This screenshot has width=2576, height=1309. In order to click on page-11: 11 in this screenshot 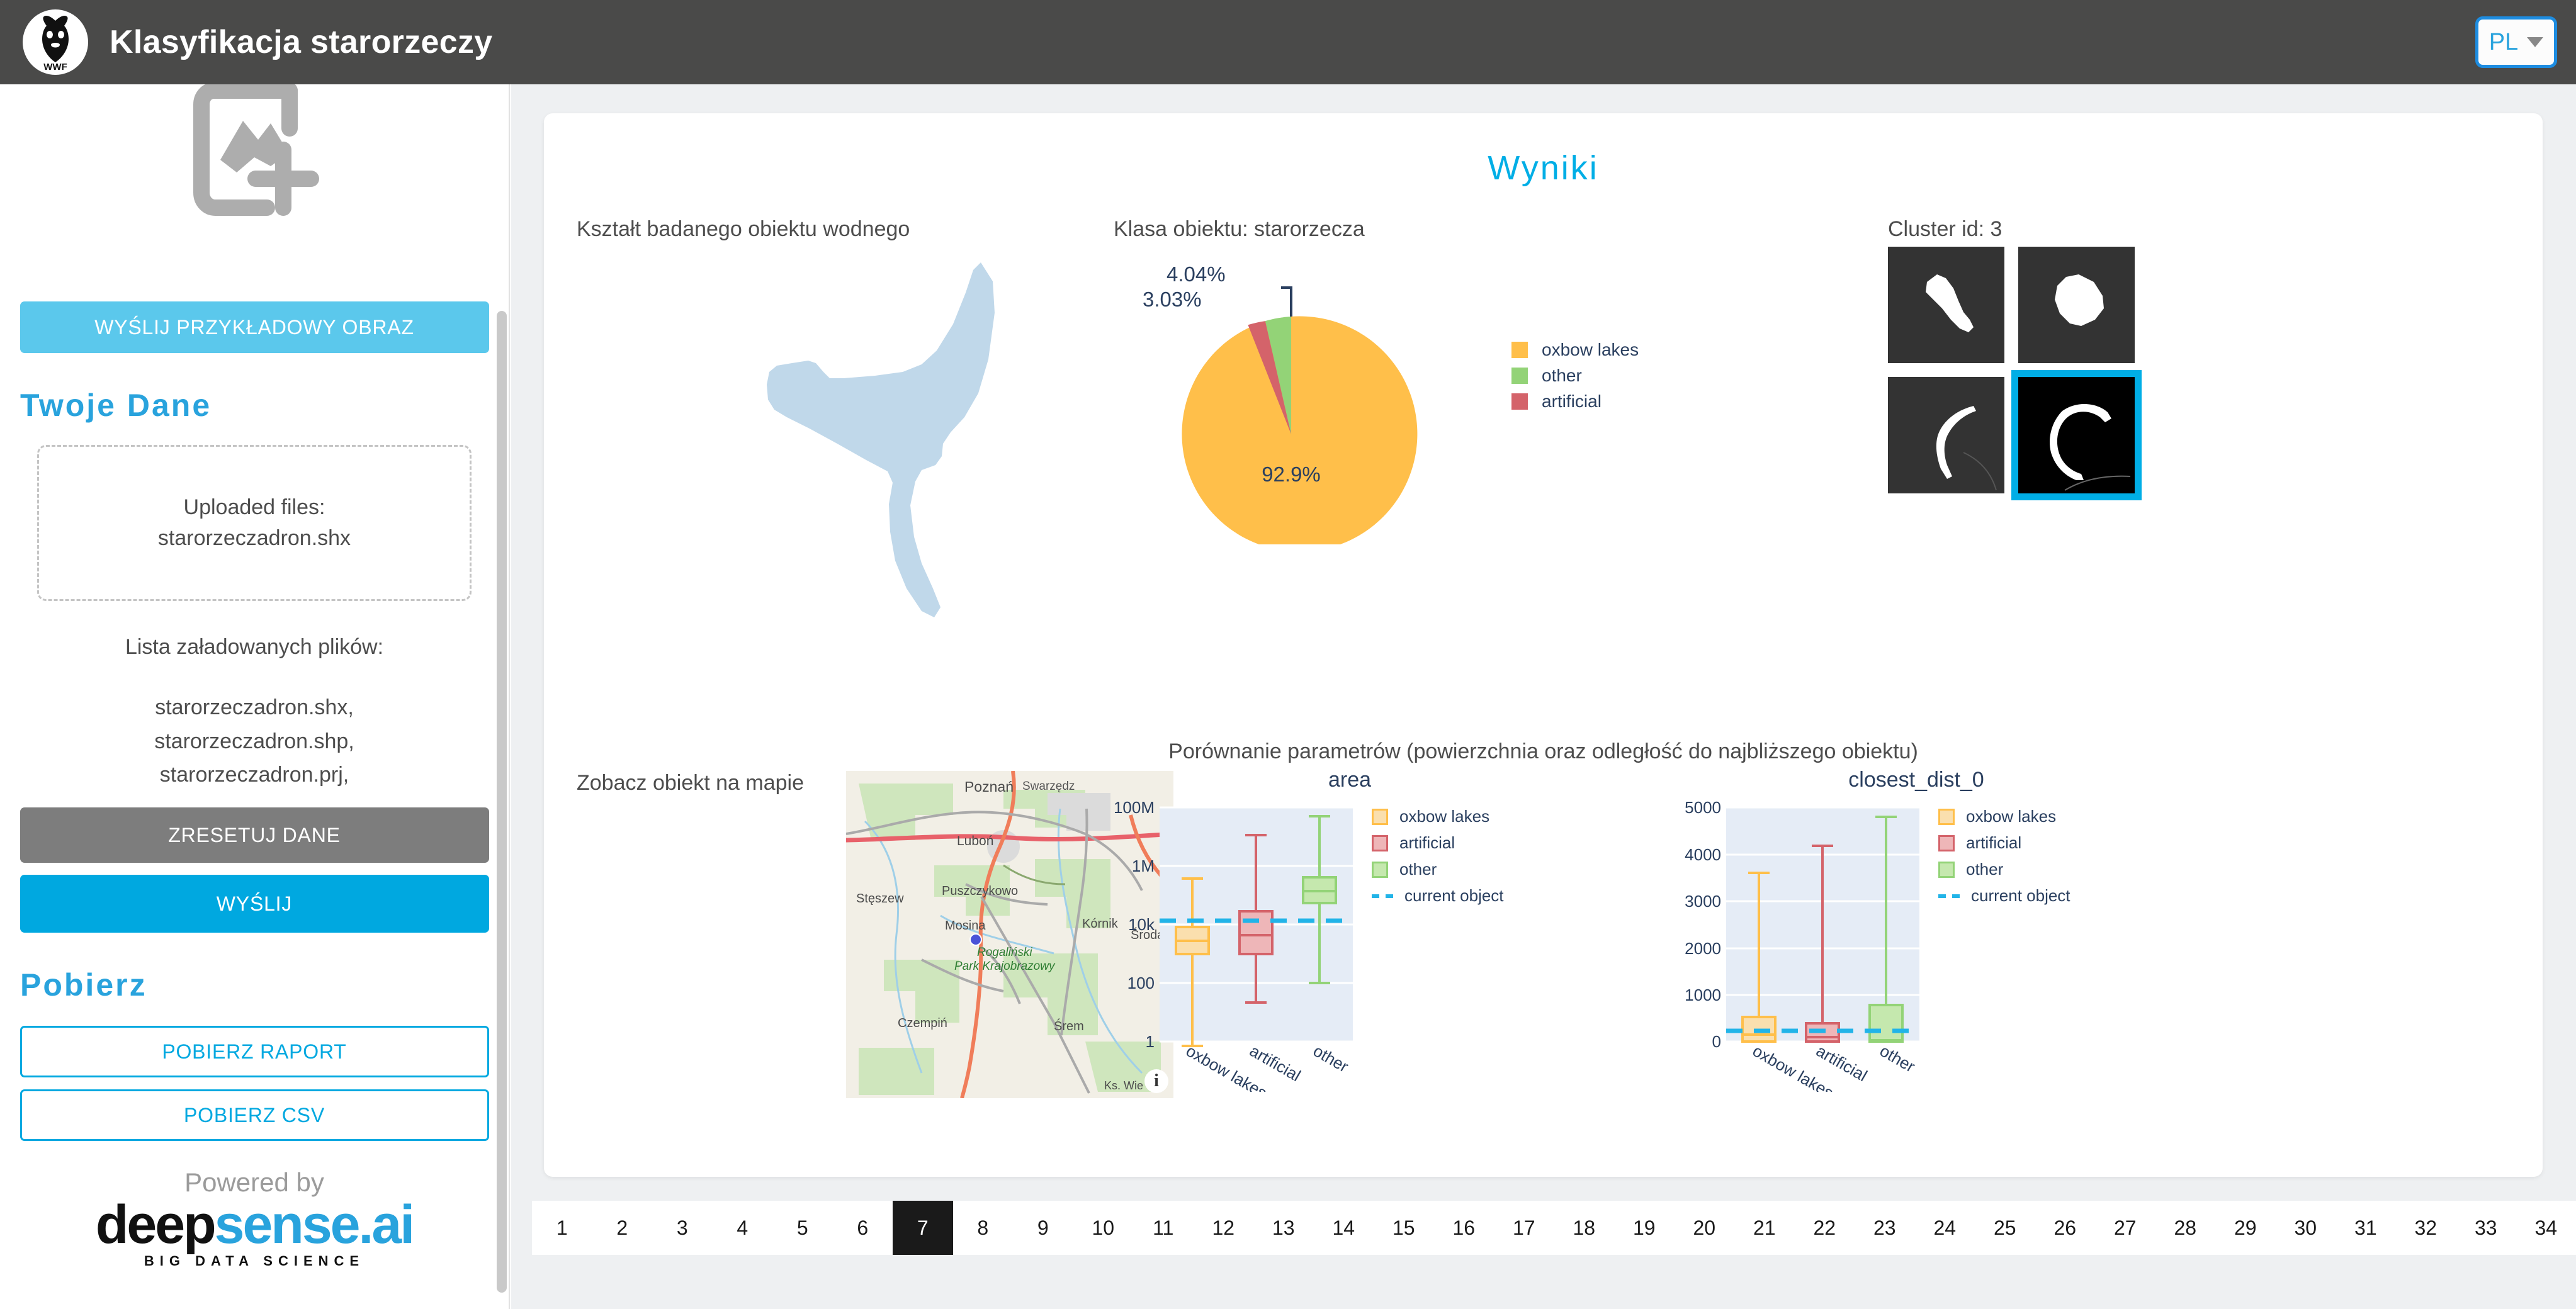, I will do `click(1163, 1228)`.